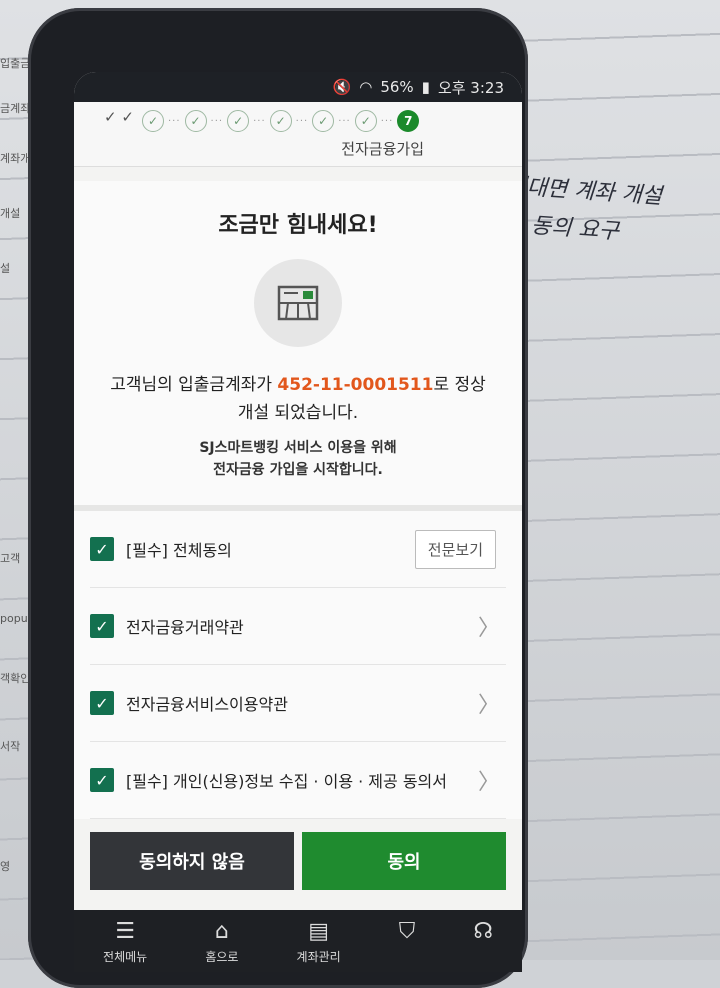 The width and height of the screenshot is (720, 988). I want to click on page-title: 전자금융가입, so click(382, 149).